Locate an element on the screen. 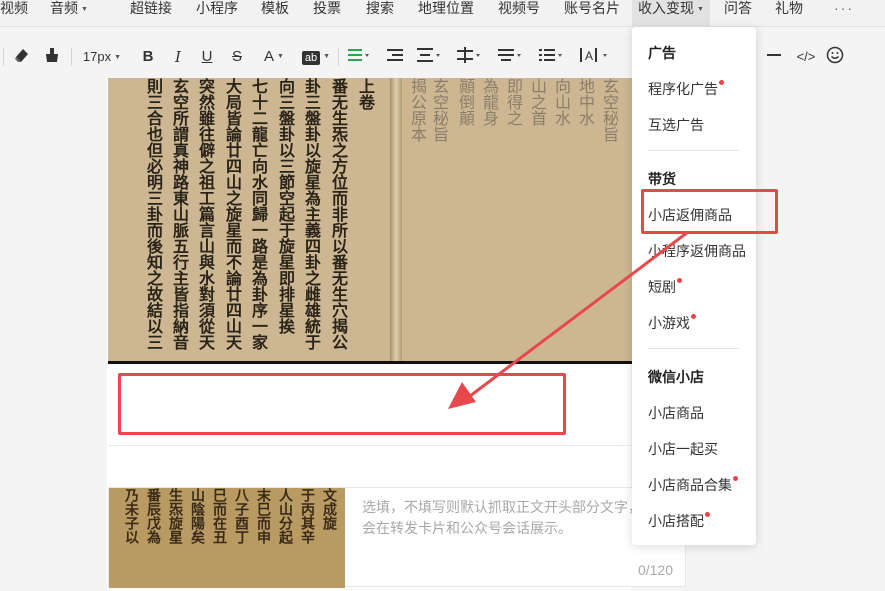 This screenshot has height=591, width=885. menu-item-shop-combo: 小店搭配 is located at coordinates (679, 521).